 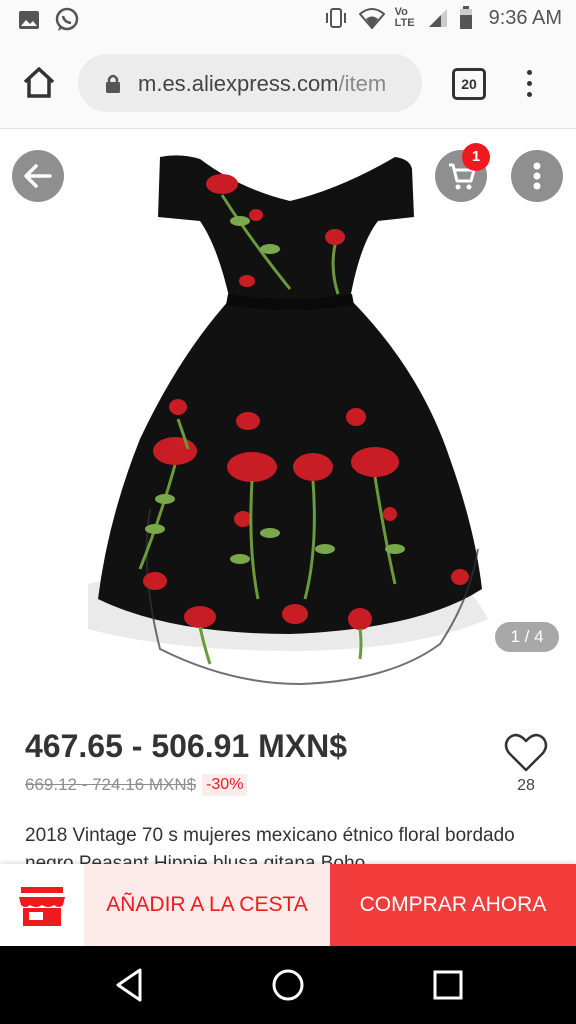 I want to click on original-price: 669.12 - 724.16 MXN$, so click(x=111, y=784).